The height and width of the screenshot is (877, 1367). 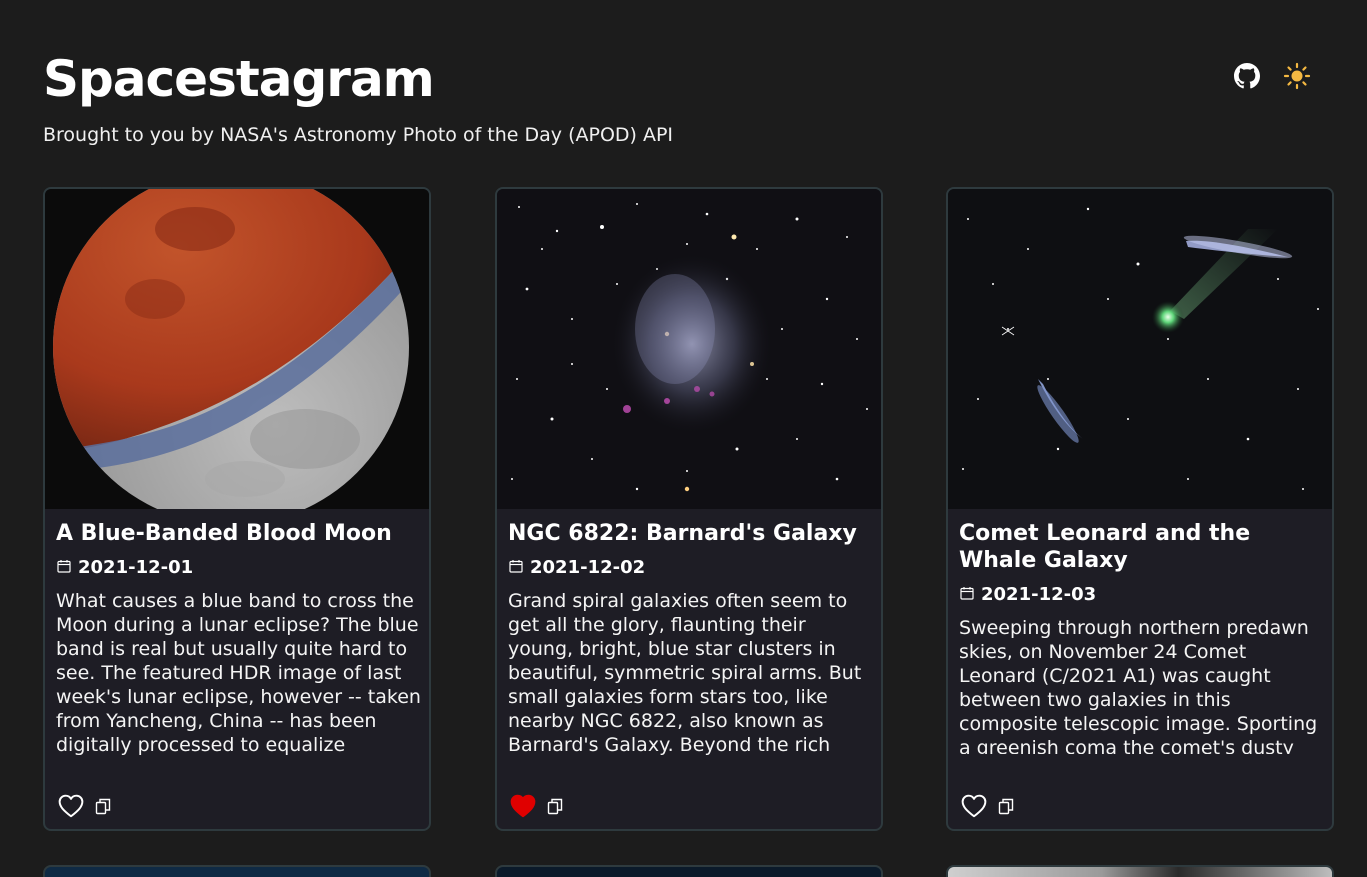 What do you see at coordinates (1272, 76) in the screenshot?
I see `header-actions` at bounding box center [1272, 76].